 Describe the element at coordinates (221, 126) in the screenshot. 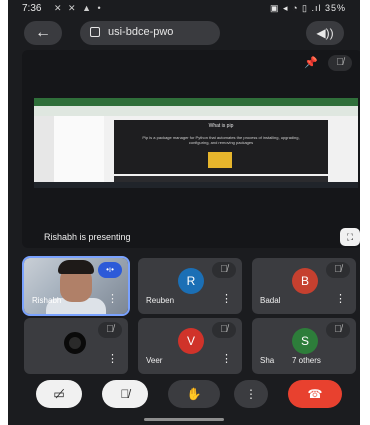

I see `slide-title: What is pip` at that location.